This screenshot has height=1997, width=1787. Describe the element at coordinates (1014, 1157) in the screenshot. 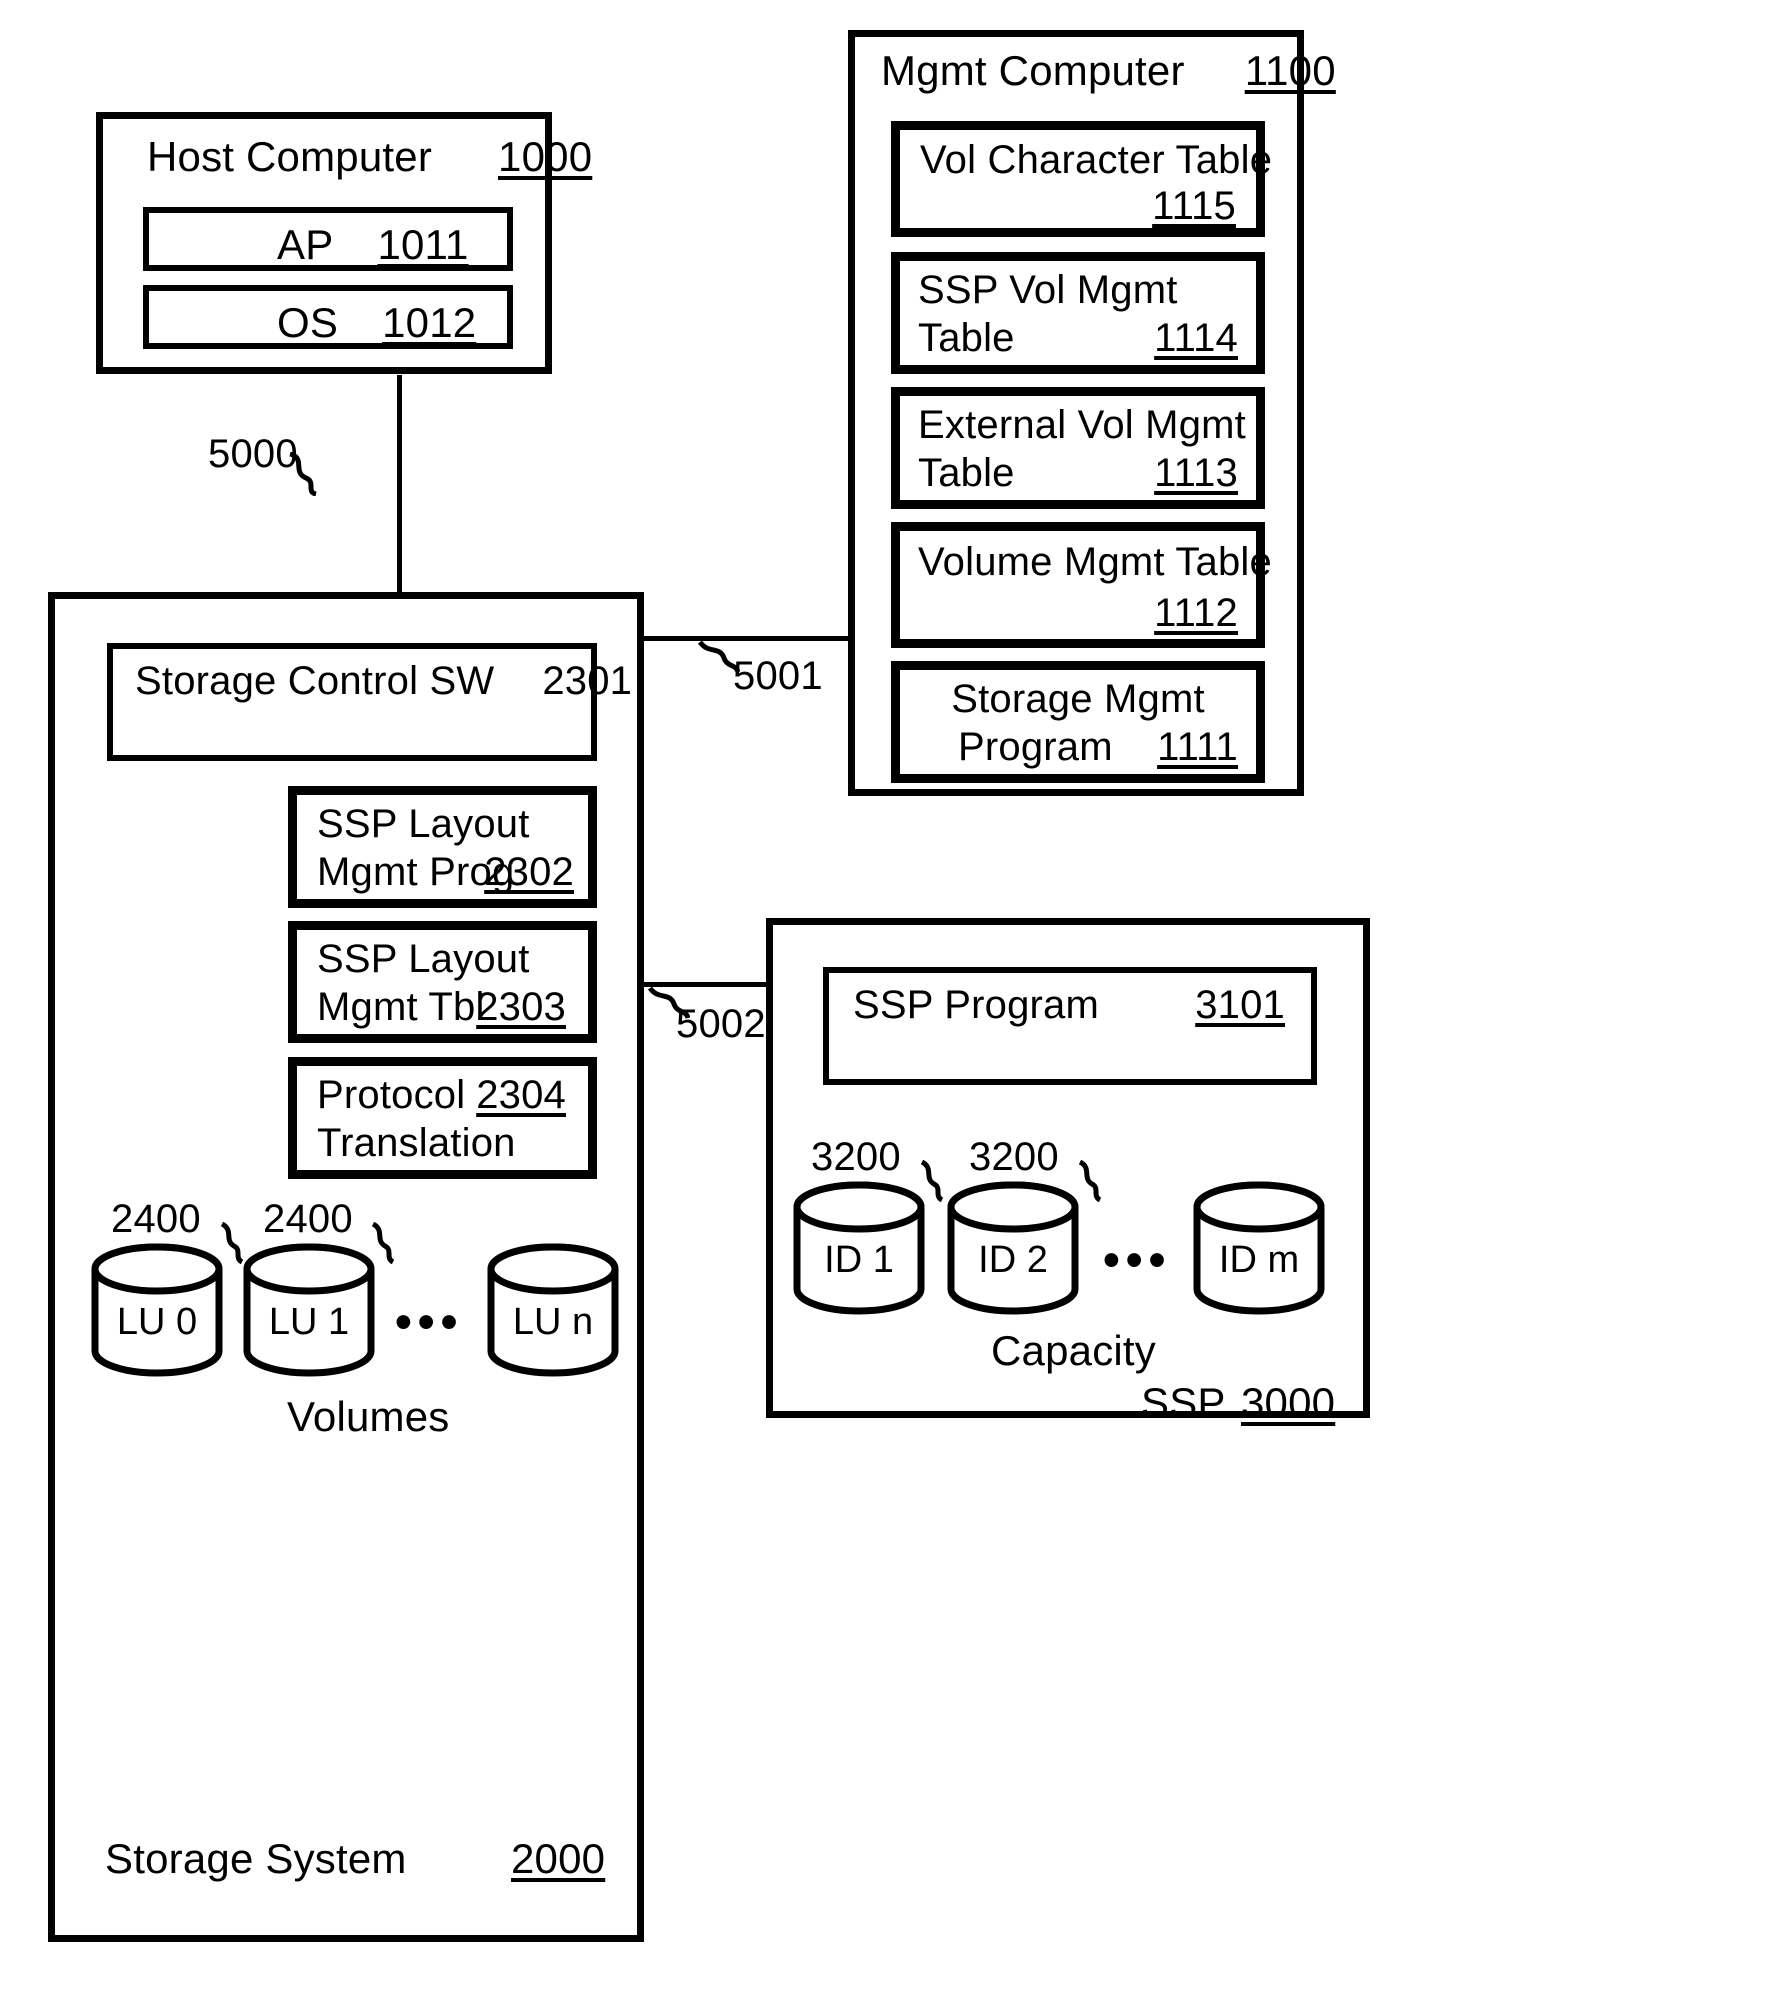

I see `disk-ref-label-id2: 3200` at that location.